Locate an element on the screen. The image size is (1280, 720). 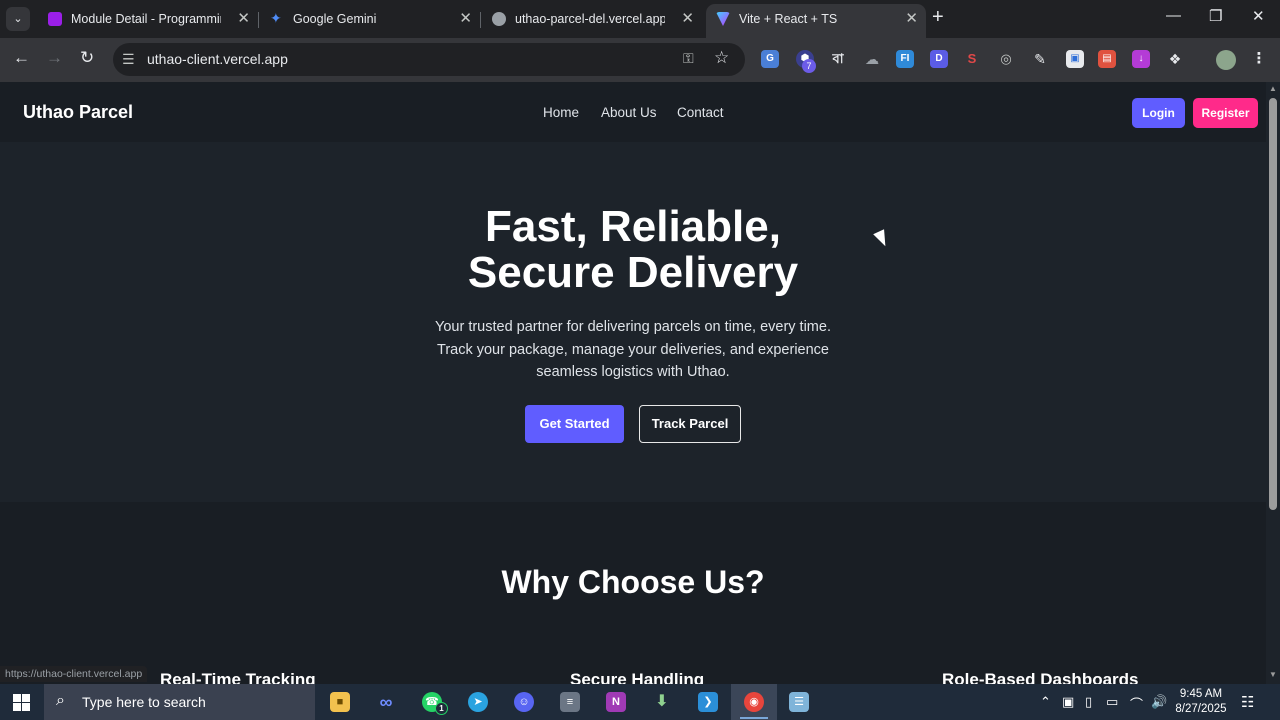
bangla-extension-icon: বা is located at coordinates (838, 59).